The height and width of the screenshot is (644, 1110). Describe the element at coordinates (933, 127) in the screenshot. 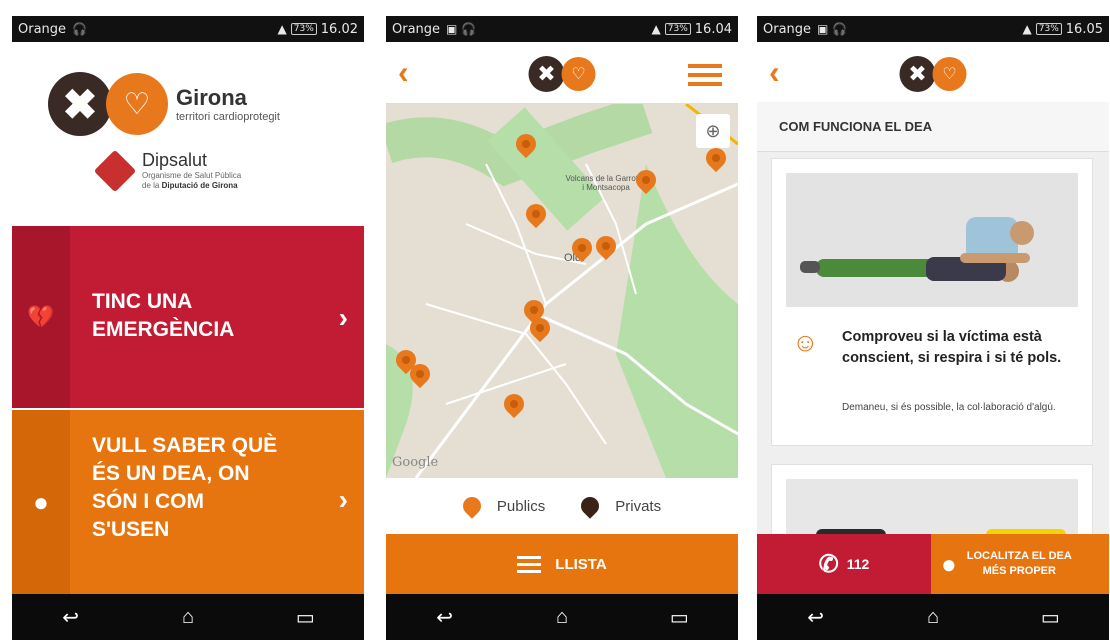

I see `section-title: COM FUNCIONA EL DEA` at that location.